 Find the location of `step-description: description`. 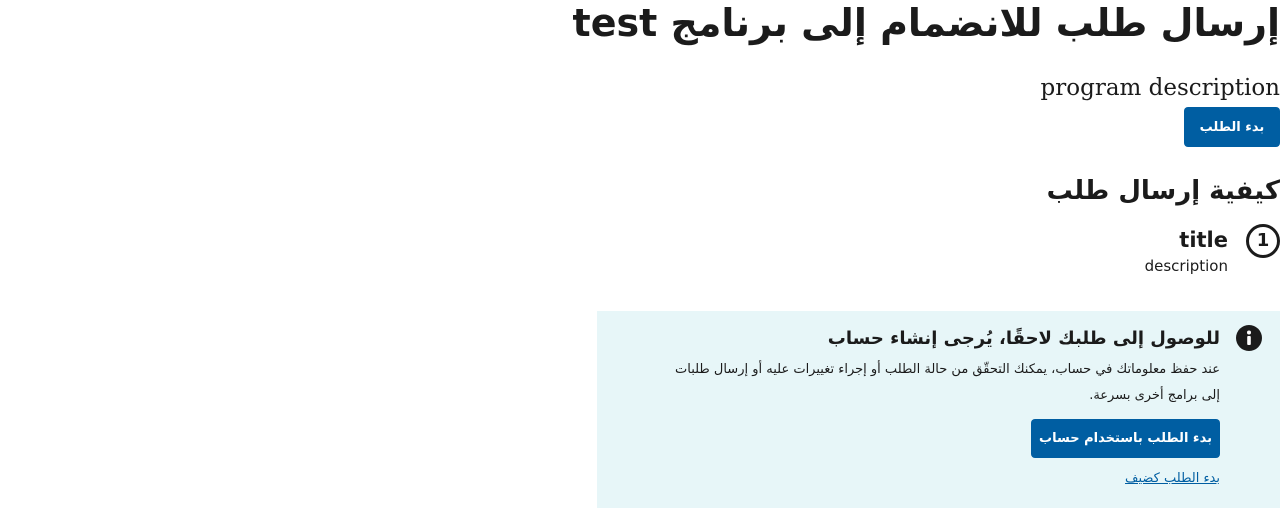

step-description: description is located at coordinates (1186, 266).